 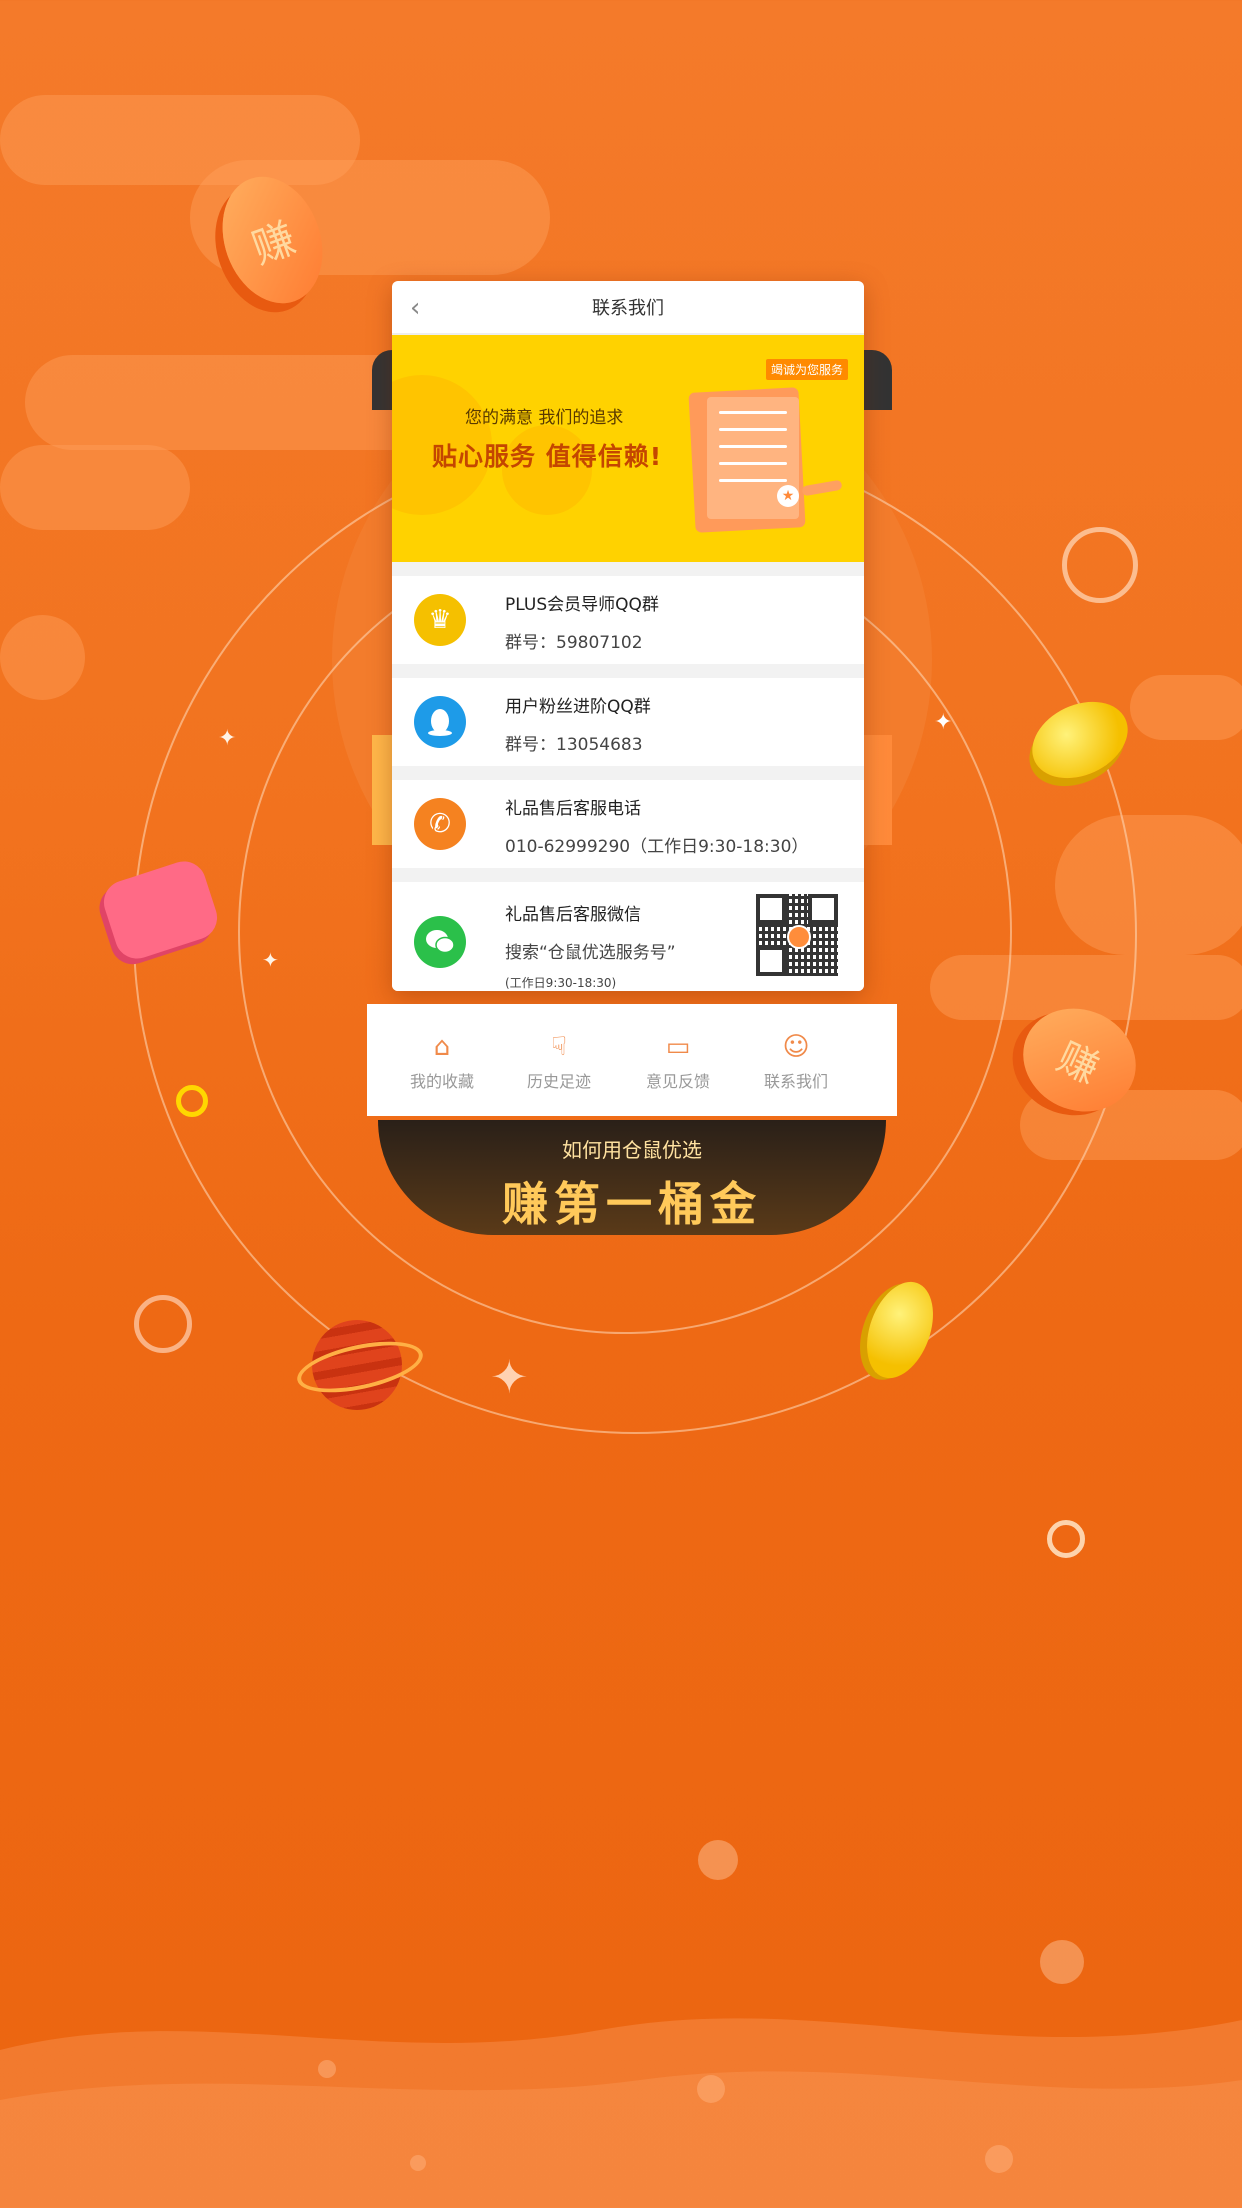 I want to click on qr-logo-icon, so click(x=799, y=937).